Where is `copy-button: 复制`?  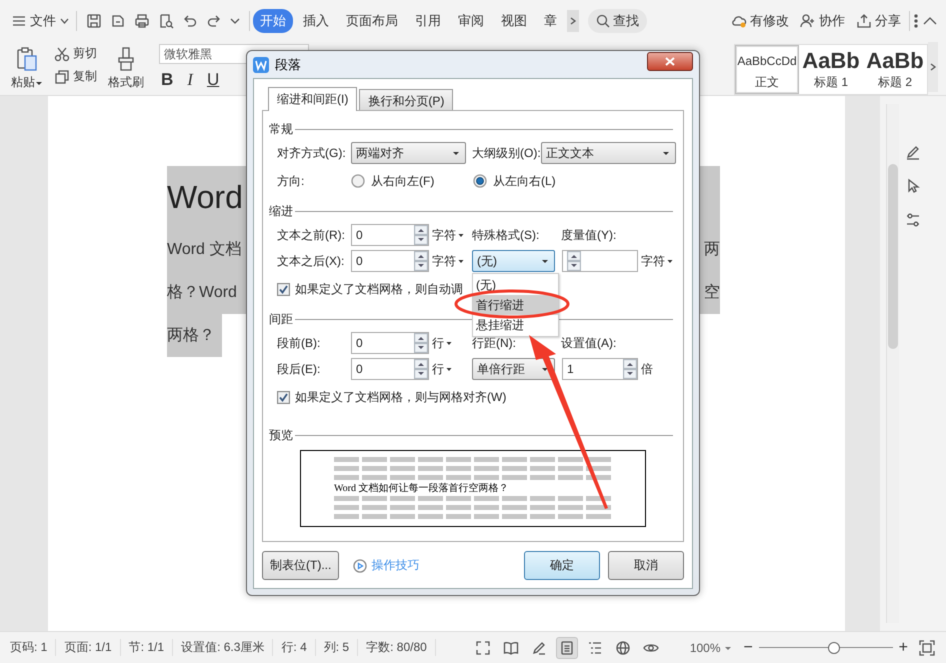
copy-button: 复制 is located at coordinates (75, 76).